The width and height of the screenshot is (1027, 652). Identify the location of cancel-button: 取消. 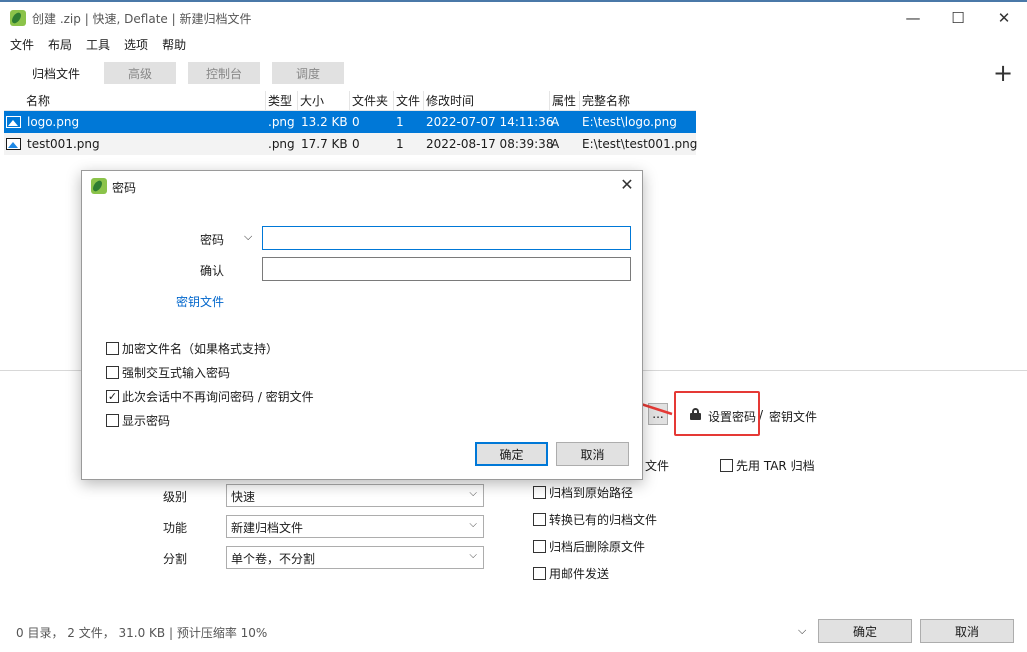
(967, 631).